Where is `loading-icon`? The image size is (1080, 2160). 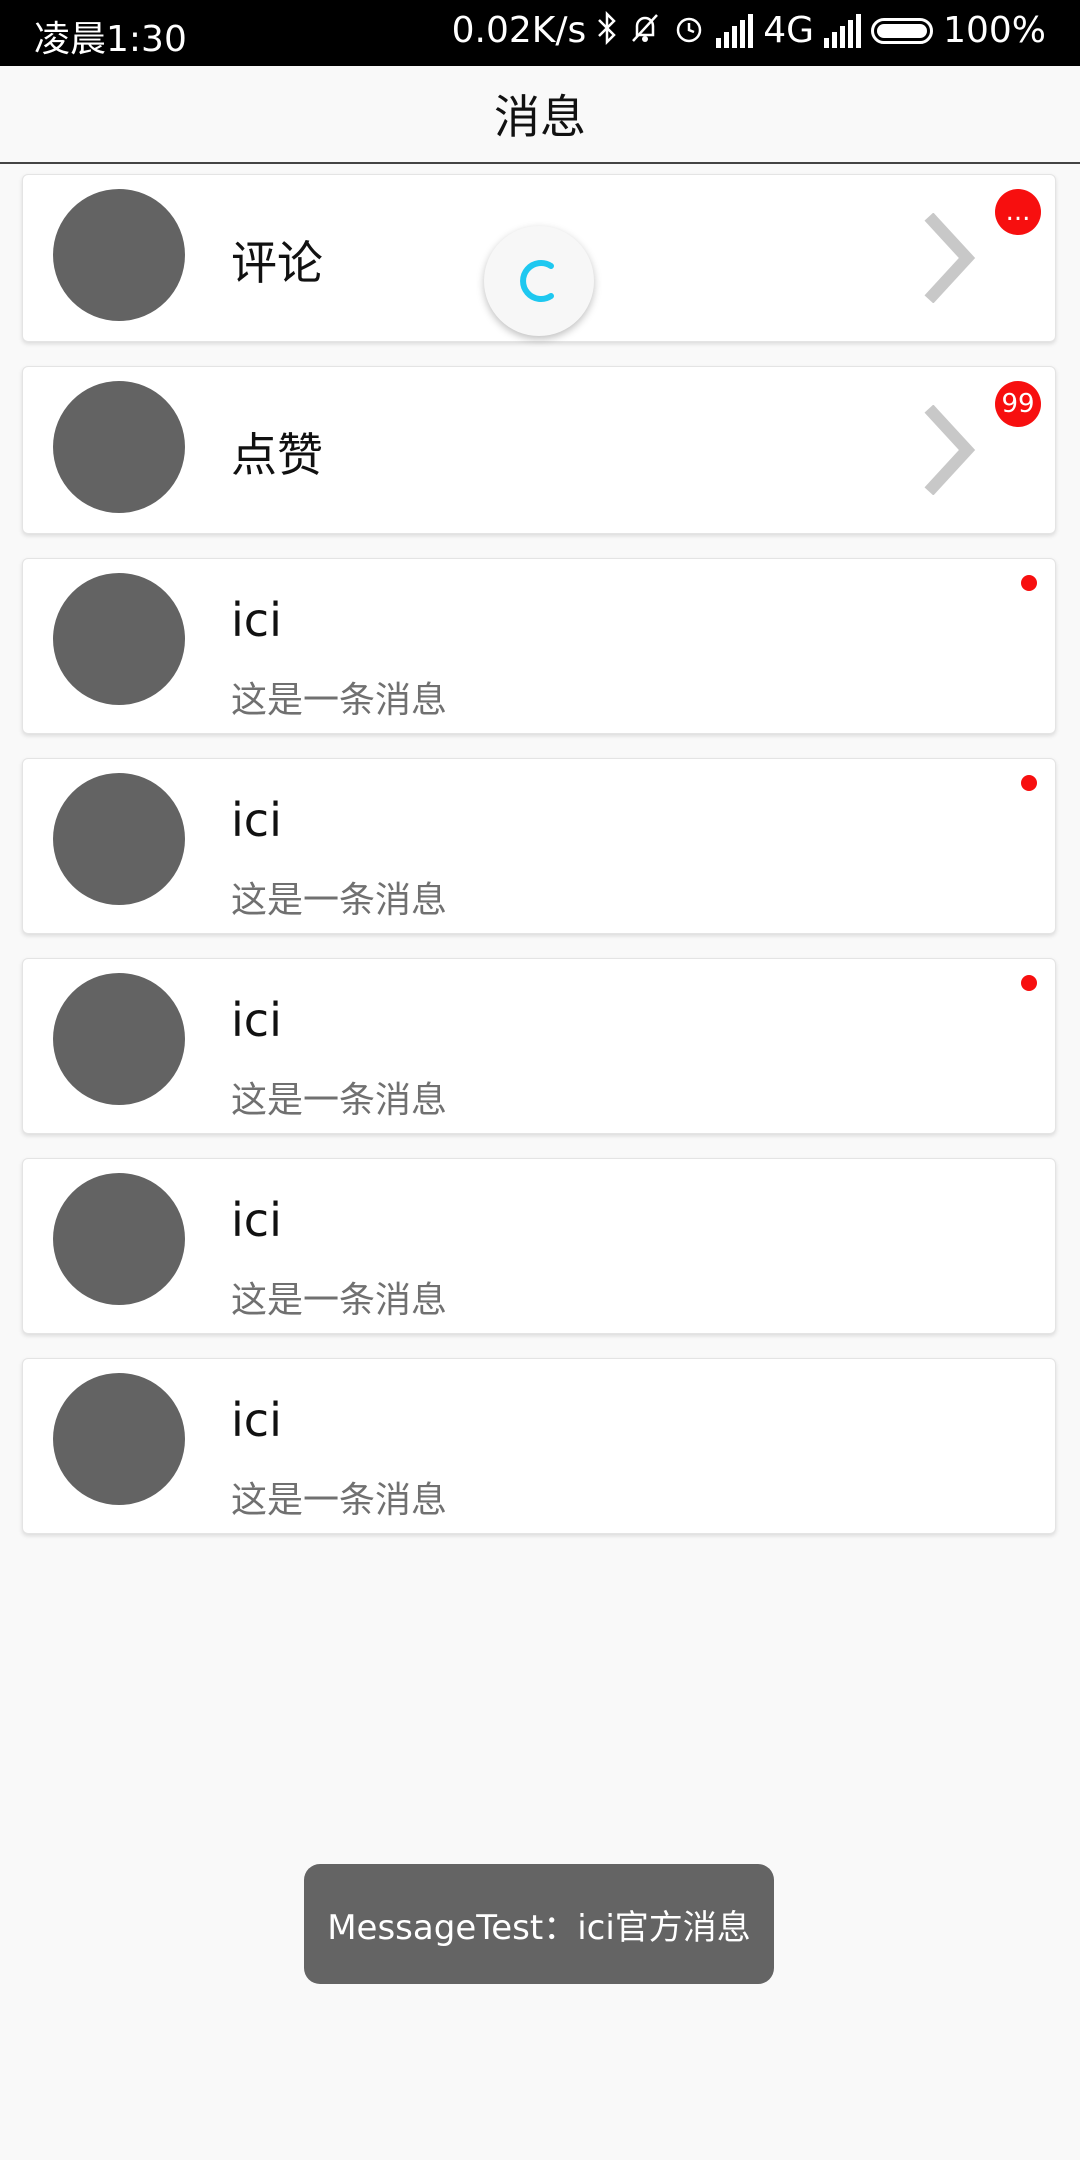
loading-icon is located at coordinates (537, 281).